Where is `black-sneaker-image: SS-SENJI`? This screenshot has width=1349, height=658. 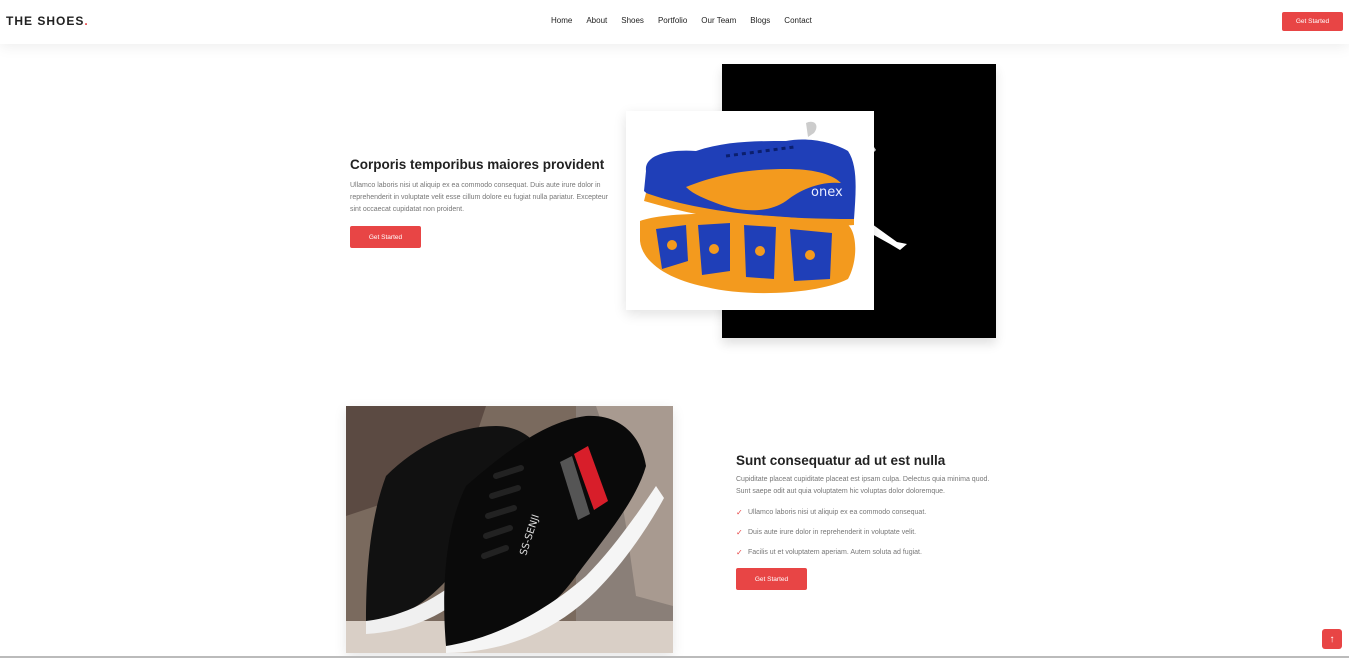 black-sneaker-image: SS-SENJI is located at coordinates (509, 529).